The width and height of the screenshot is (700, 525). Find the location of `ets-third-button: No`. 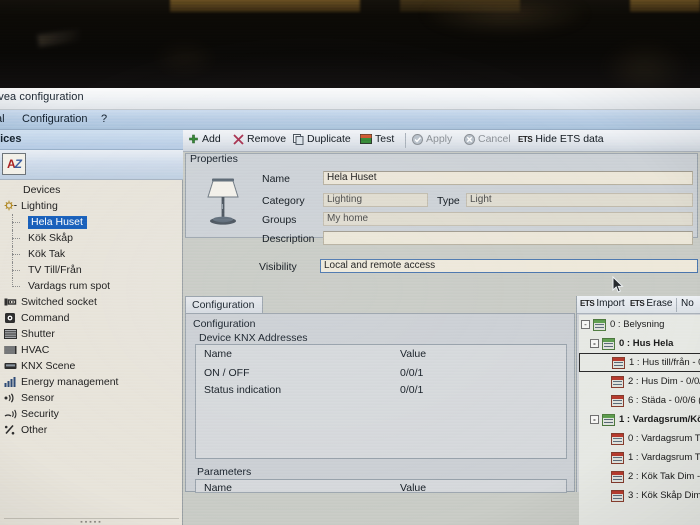

ets-third-button: No is located at coordinates (687, 303).